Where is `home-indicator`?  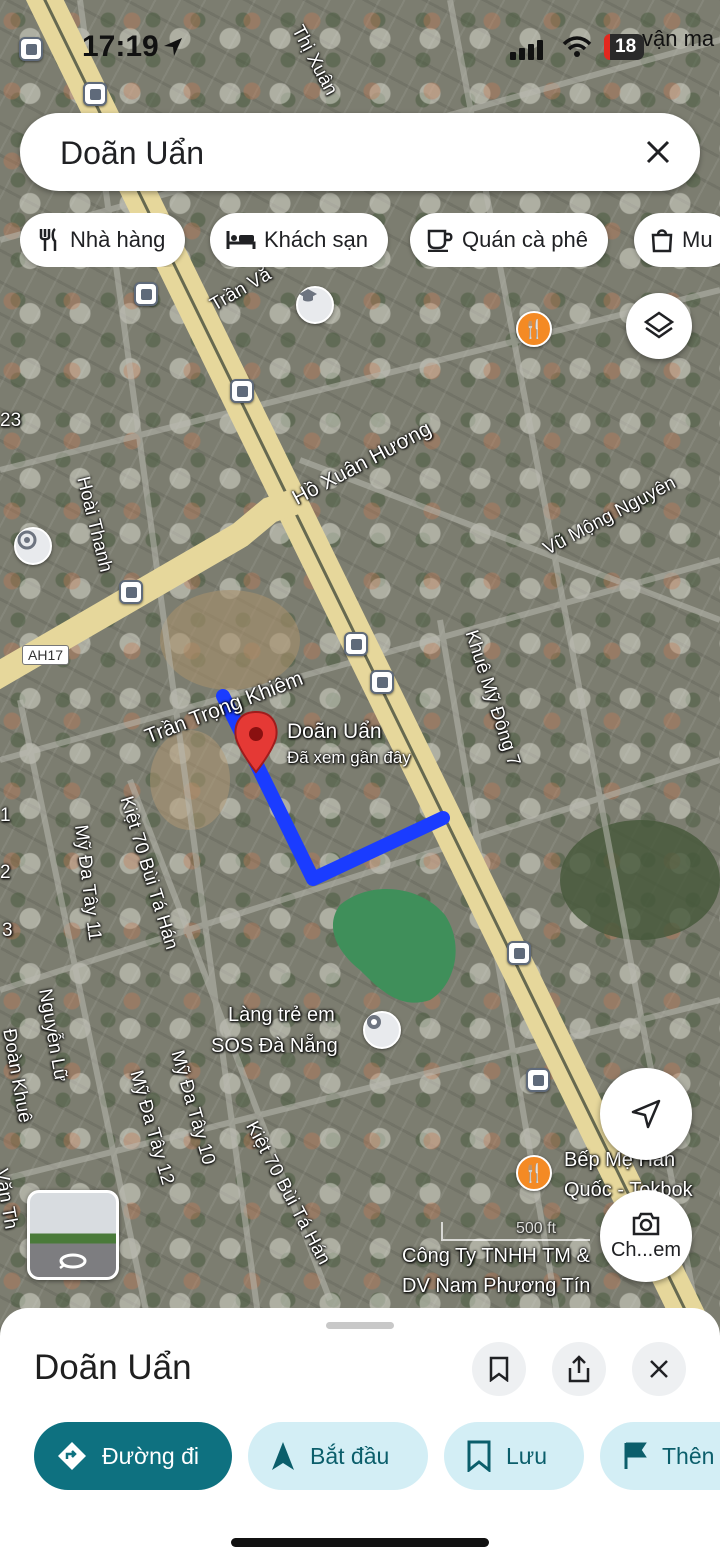 home-indicator is located at coordinates (360, 1542).